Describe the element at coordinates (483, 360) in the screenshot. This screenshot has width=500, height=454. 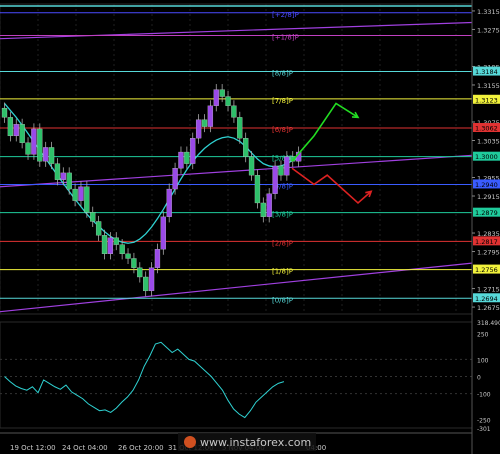
I see `oscillator-tick-label: 100` at that location.